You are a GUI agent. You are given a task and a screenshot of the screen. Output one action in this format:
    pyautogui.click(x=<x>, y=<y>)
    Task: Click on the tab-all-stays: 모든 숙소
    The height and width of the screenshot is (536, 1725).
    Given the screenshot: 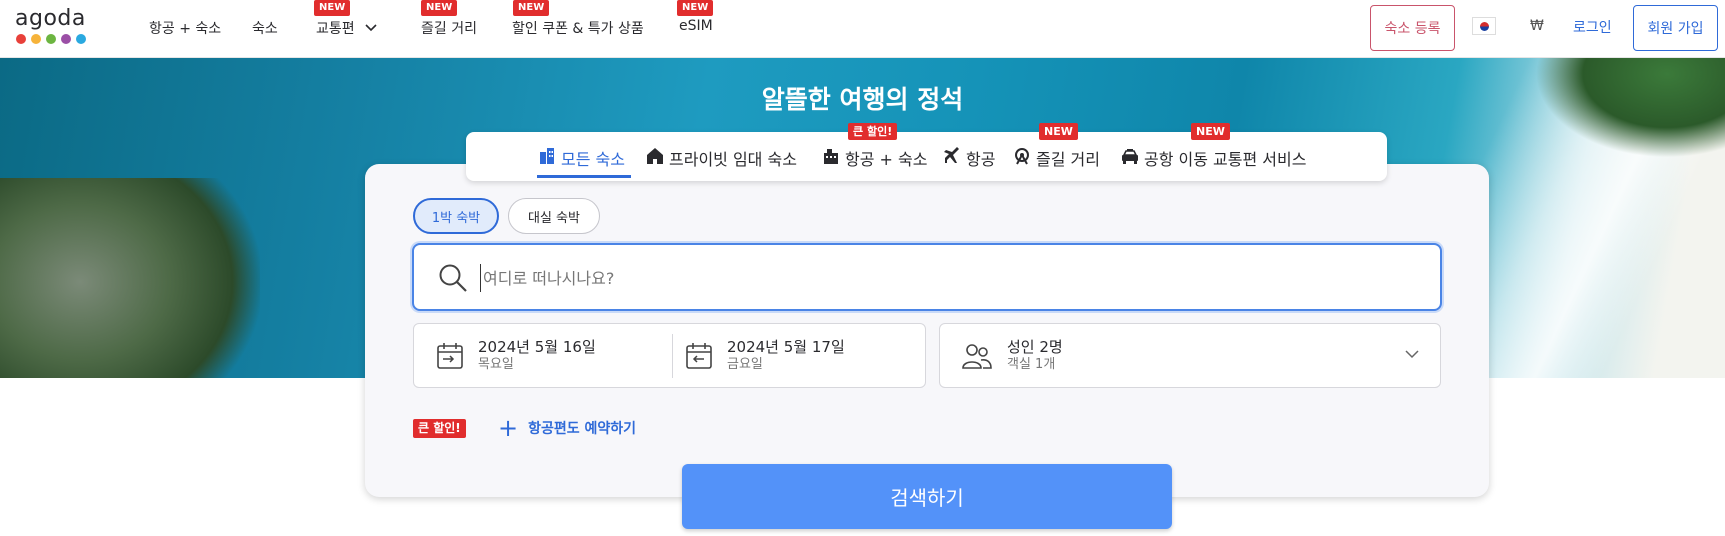 What is the action you would take?
    pyautogui.click(x=581, y=158)
    